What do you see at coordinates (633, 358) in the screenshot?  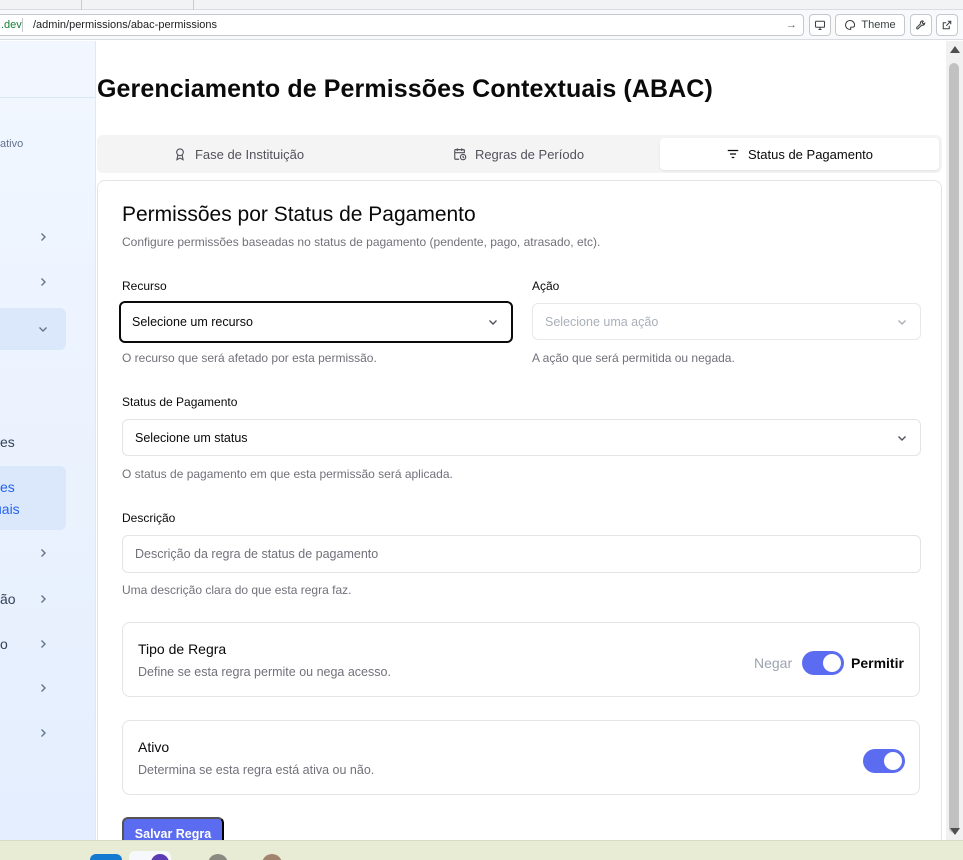 I see `action-help: A ação que será permitida ou negada.` at bounding box center [633, 358].